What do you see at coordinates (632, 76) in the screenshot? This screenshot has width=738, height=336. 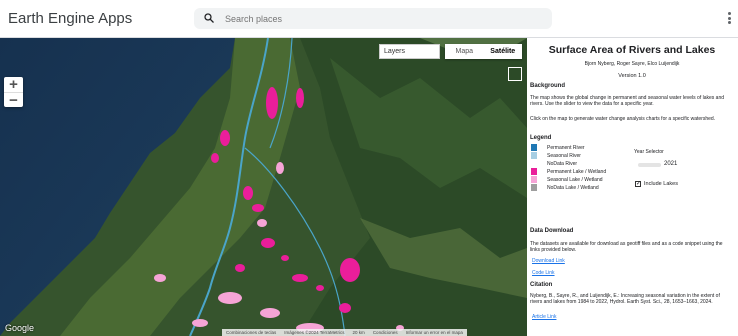 I see `panel-version: Version 1.0` at bounding box center [632, 76].